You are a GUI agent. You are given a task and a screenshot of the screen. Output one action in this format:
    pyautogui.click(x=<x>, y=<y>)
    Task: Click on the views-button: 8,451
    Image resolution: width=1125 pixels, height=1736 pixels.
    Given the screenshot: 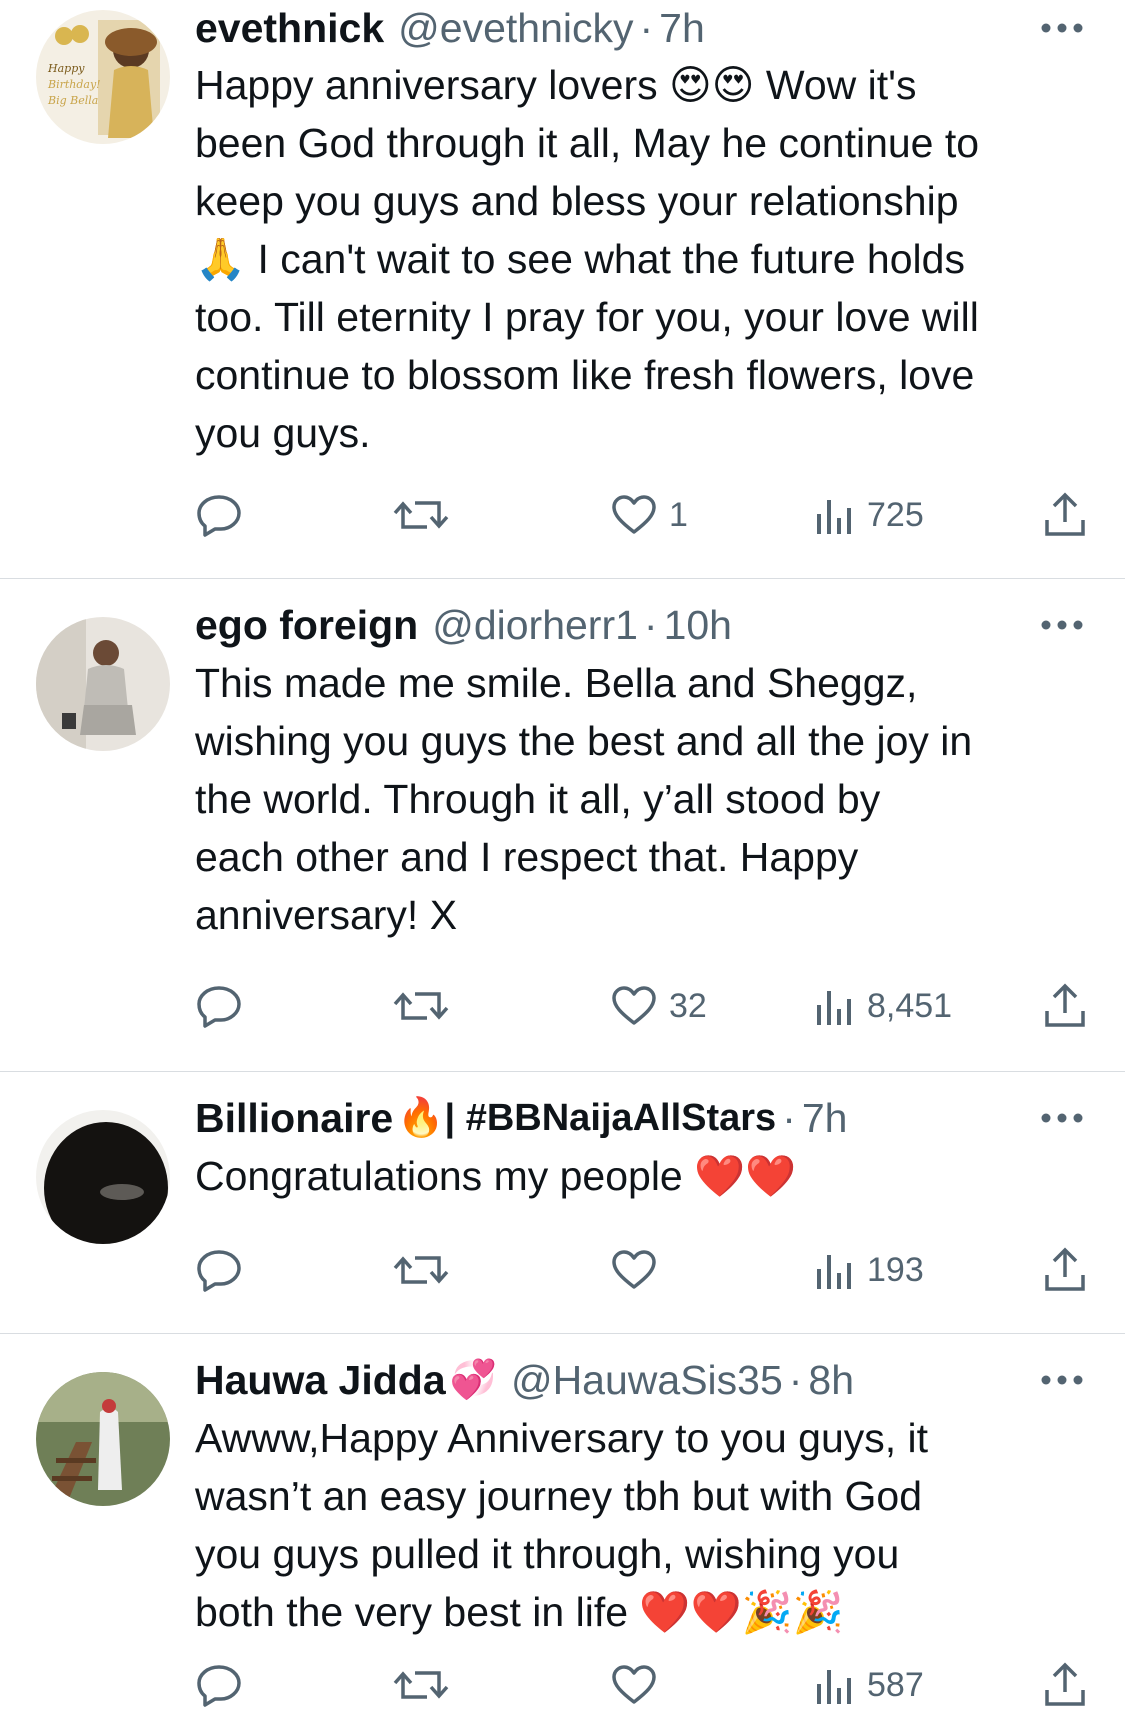 What is the action you would take?
    pyautogui.click(x=883, y=1006)
    